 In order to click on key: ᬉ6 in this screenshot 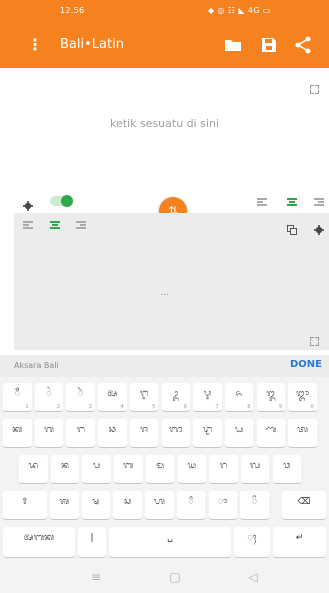, I will do `click(175, 397)`.